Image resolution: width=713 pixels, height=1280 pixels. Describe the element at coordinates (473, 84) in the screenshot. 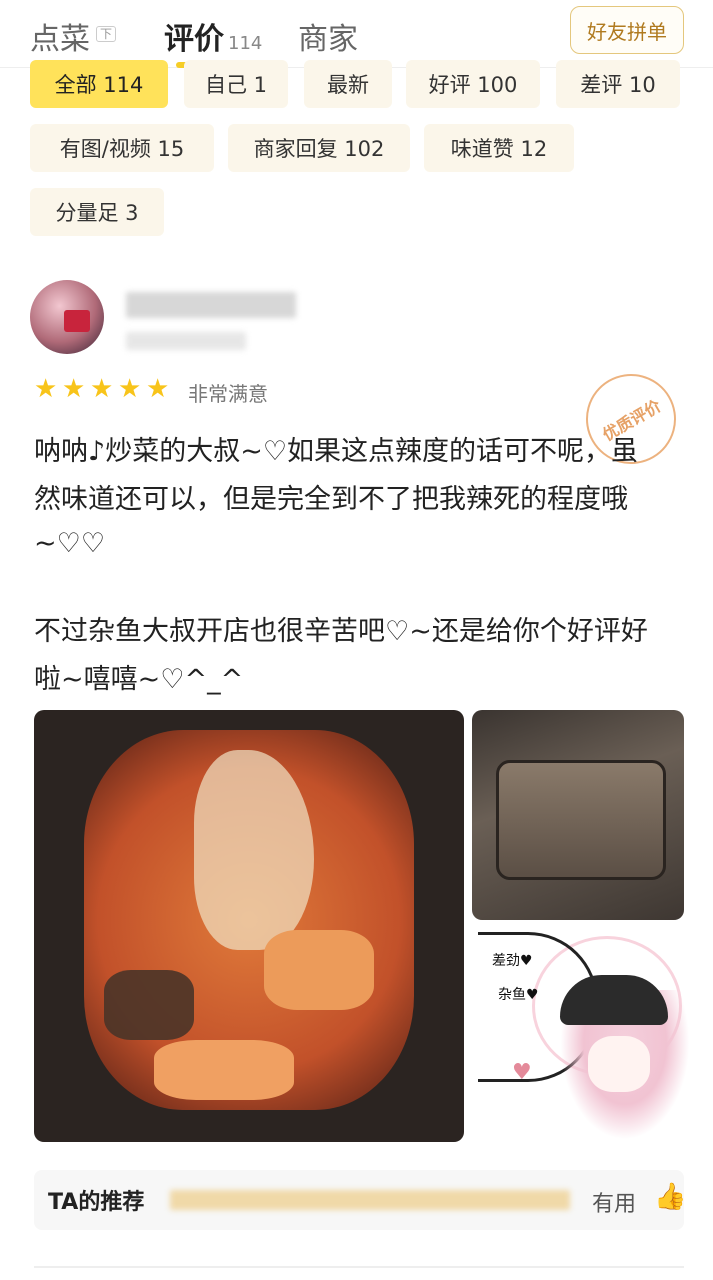

I see `filter-positive: 好评 100` at that location.